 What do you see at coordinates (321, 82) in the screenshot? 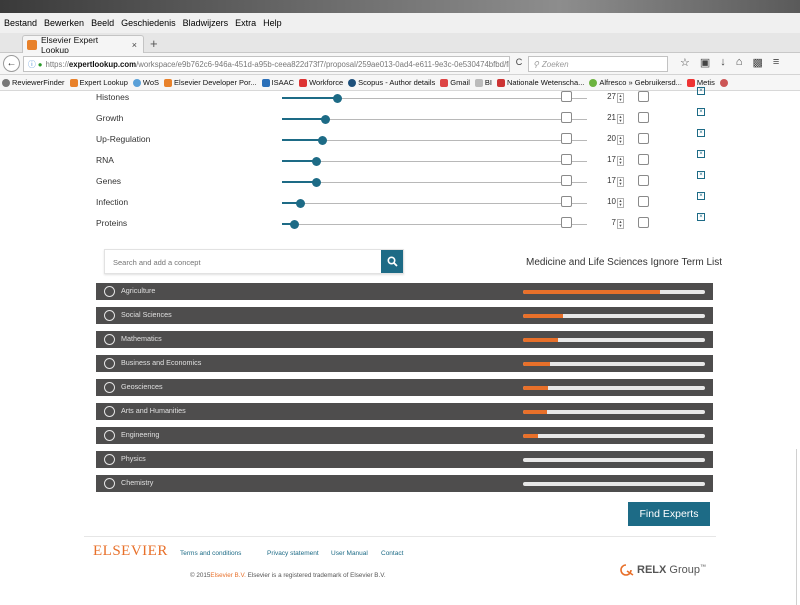
I see `bookmark-workforce: Workforce` at bounding box center [321, 82].